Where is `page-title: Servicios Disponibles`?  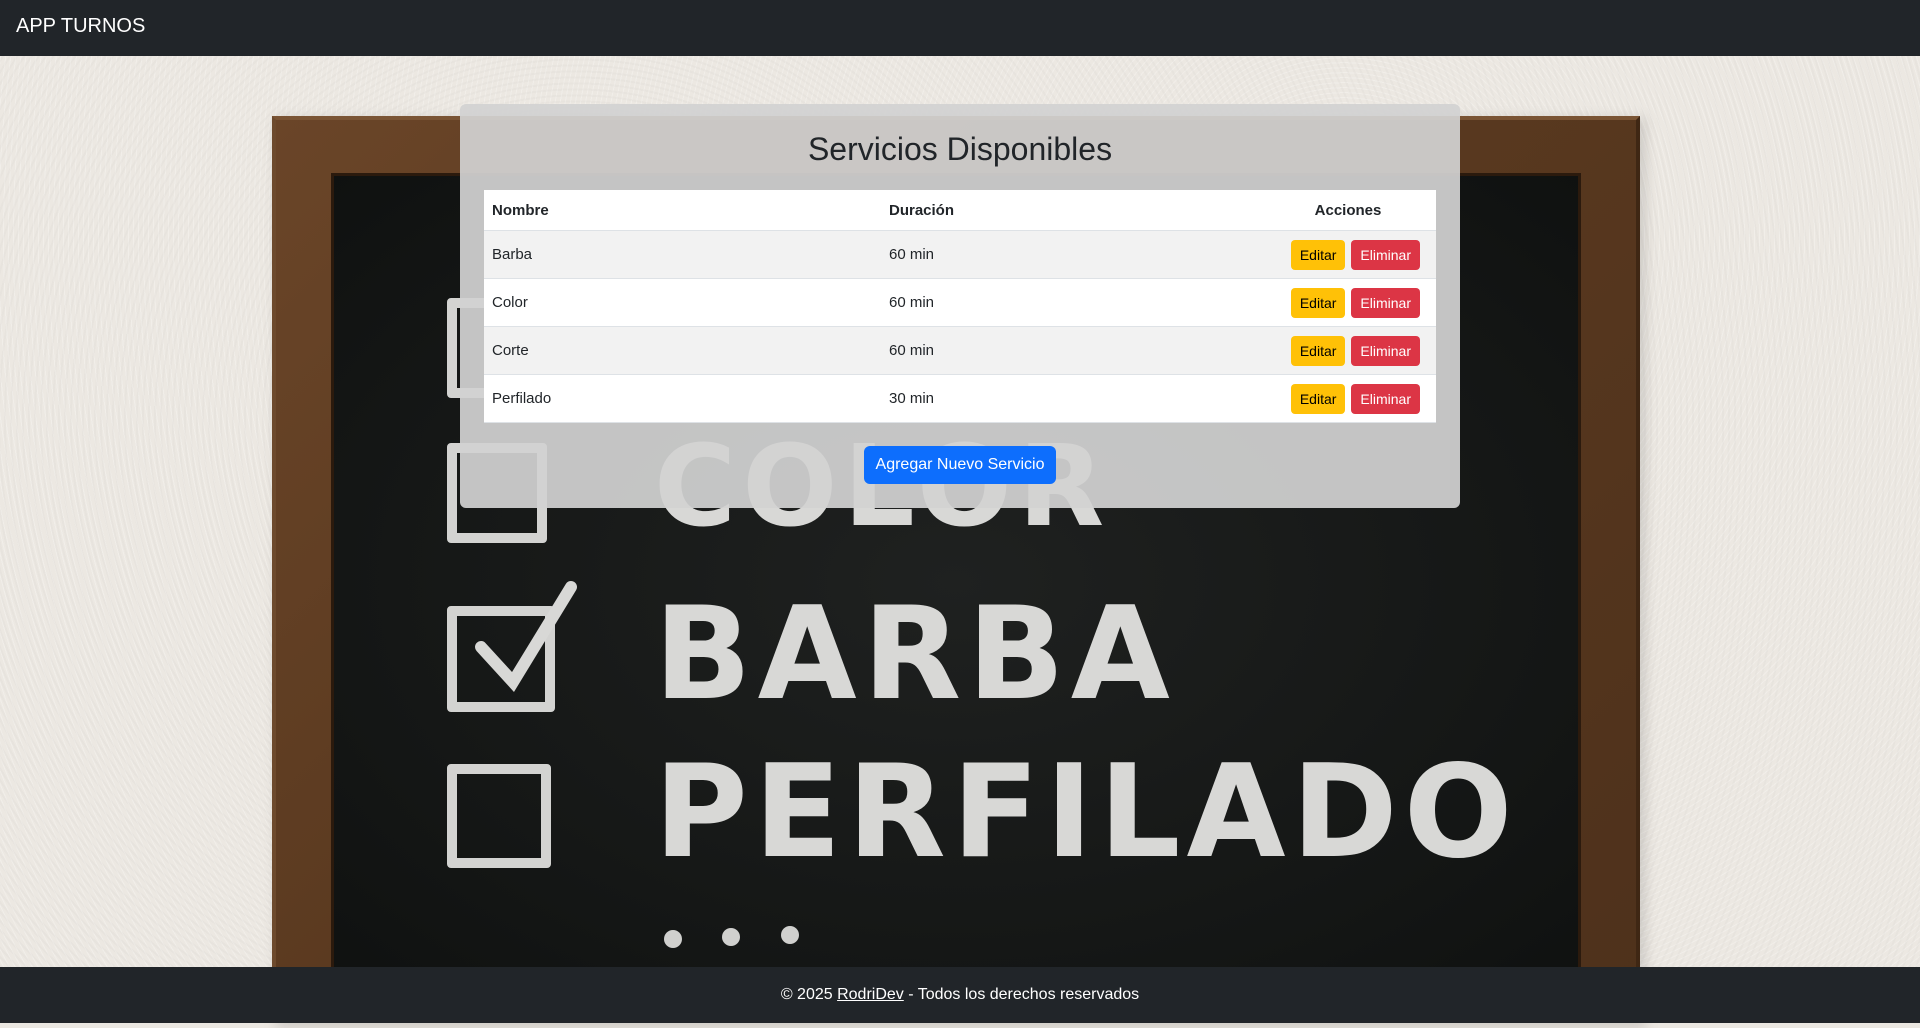 page-title: Servicios Disponibles is located at coordinates (960, 149).